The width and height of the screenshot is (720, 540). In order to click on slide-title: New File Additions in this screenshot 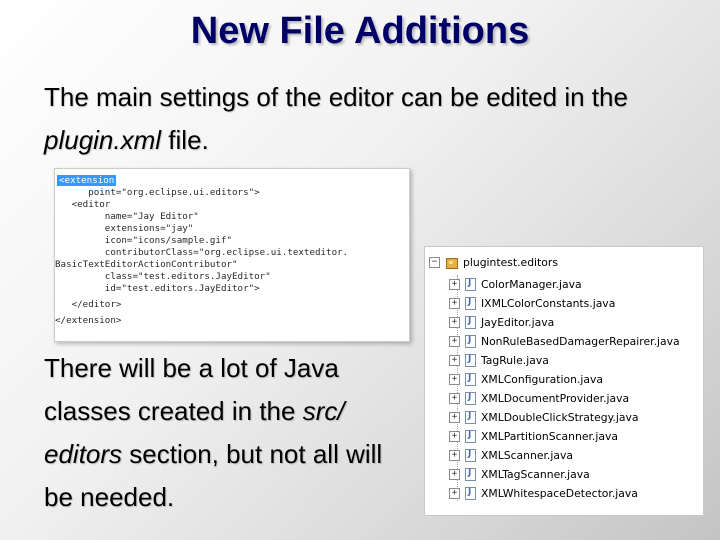, I will do `click(360, 31)`.